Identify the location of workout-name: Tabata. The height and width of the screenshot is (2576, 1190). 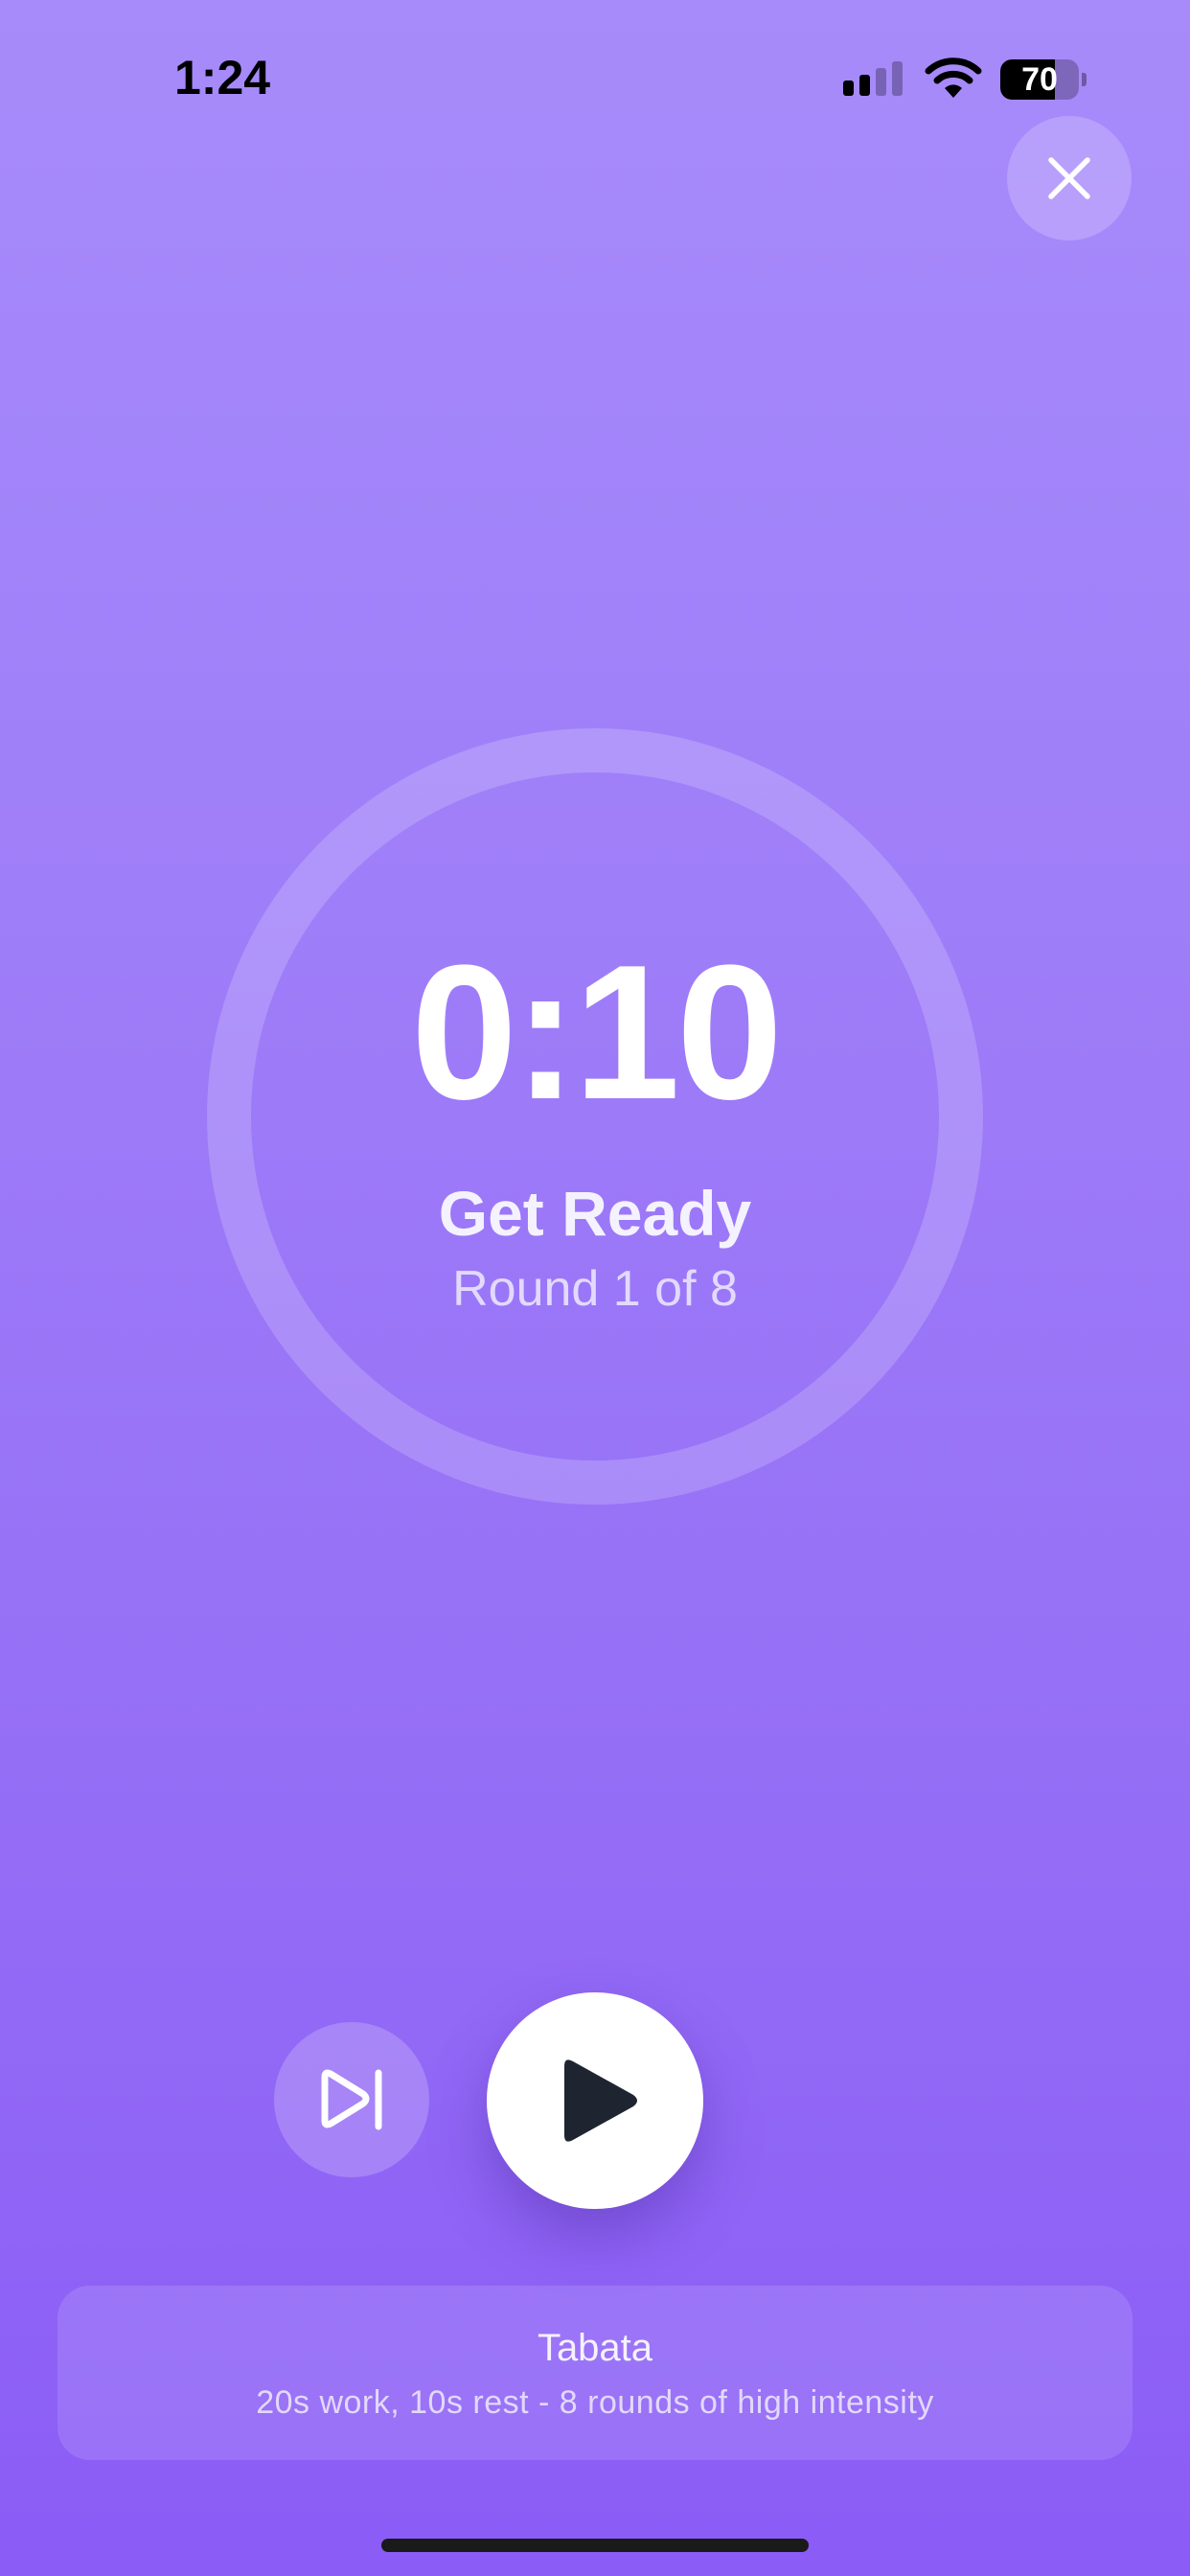
(595, 2348).